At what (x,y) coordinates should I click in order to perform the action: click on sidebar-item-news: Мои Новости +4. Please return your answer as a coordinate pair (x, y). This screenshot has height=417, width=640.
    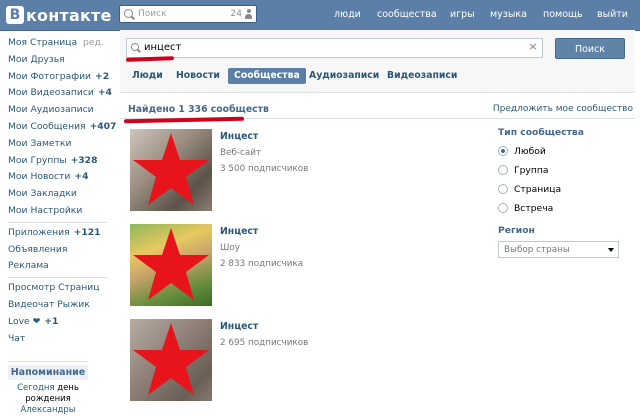
    Looking at the image, I should click on (57, 177).